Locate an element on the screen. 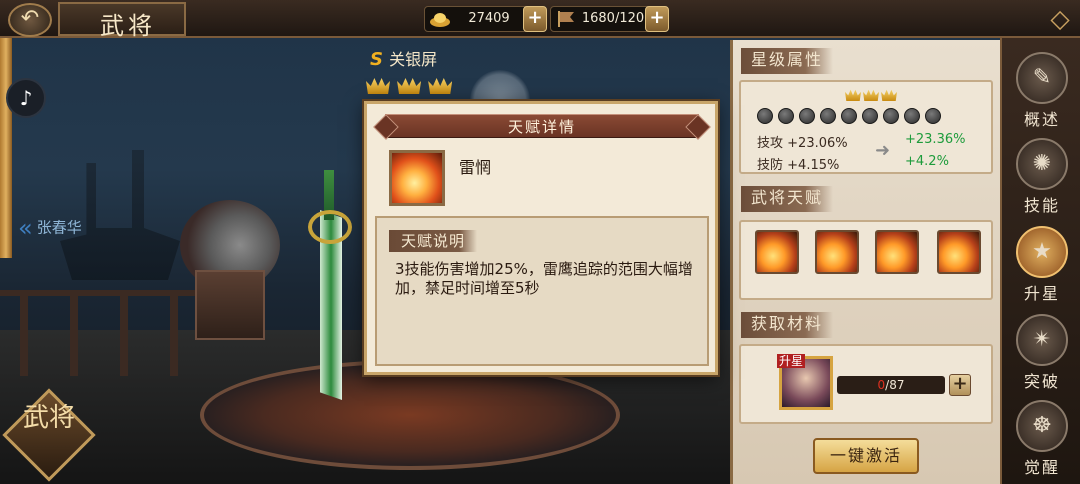  add-coins-button: + is located at coordinates (535, 19).